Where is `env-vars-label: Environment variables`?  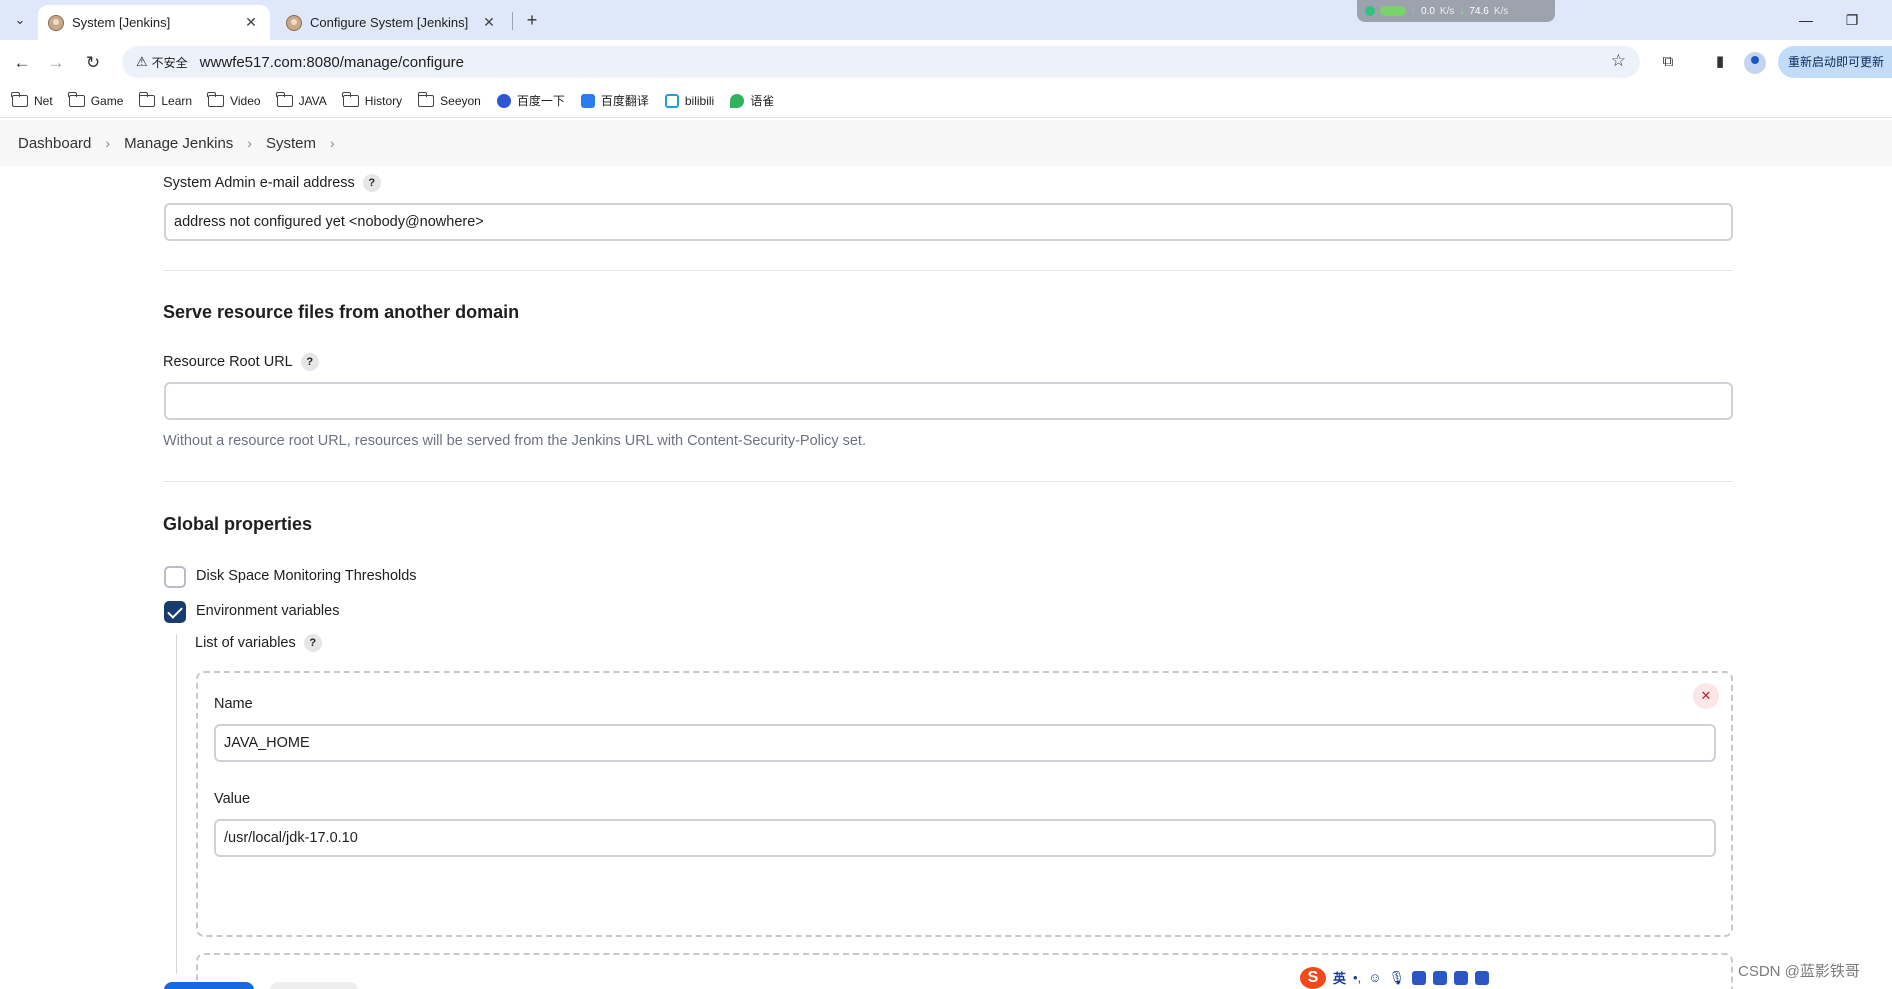 env-vars-label: Environment variables is located at coordinates (267, 611).